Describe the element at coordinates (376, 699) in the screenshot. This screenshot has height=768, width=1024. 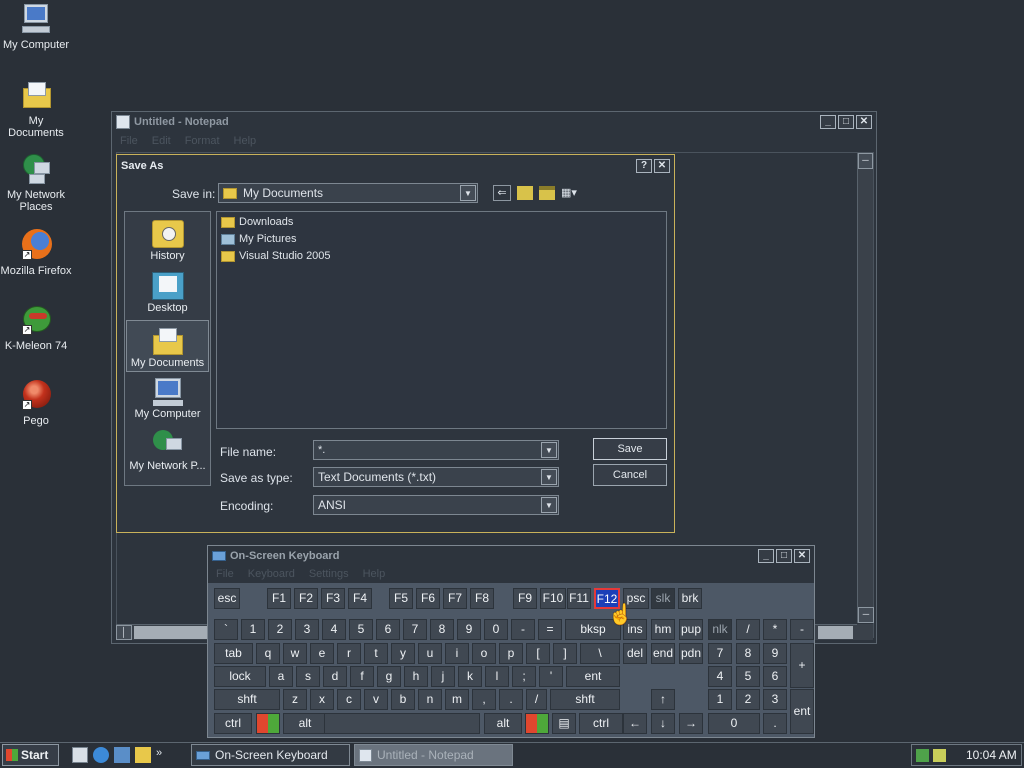
I see `key-v: v` at that location.